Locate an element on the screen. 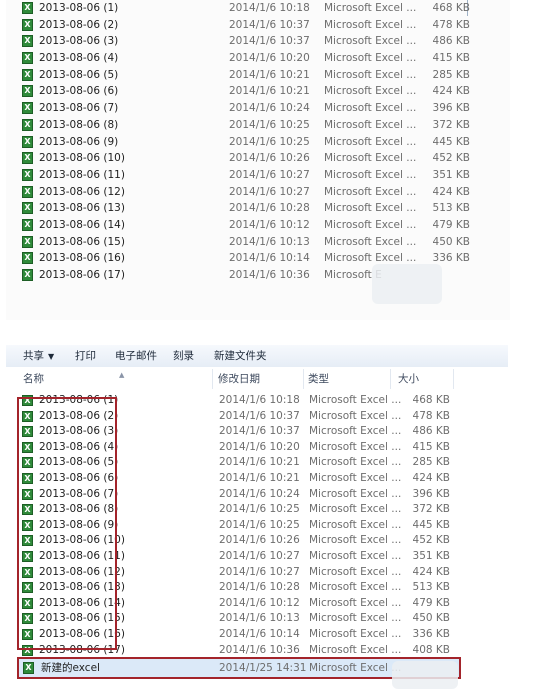 The width and height of the screenshot is (535, 692). file-date: 2014/1/6 10:25 is located at coordinates (259, 509).